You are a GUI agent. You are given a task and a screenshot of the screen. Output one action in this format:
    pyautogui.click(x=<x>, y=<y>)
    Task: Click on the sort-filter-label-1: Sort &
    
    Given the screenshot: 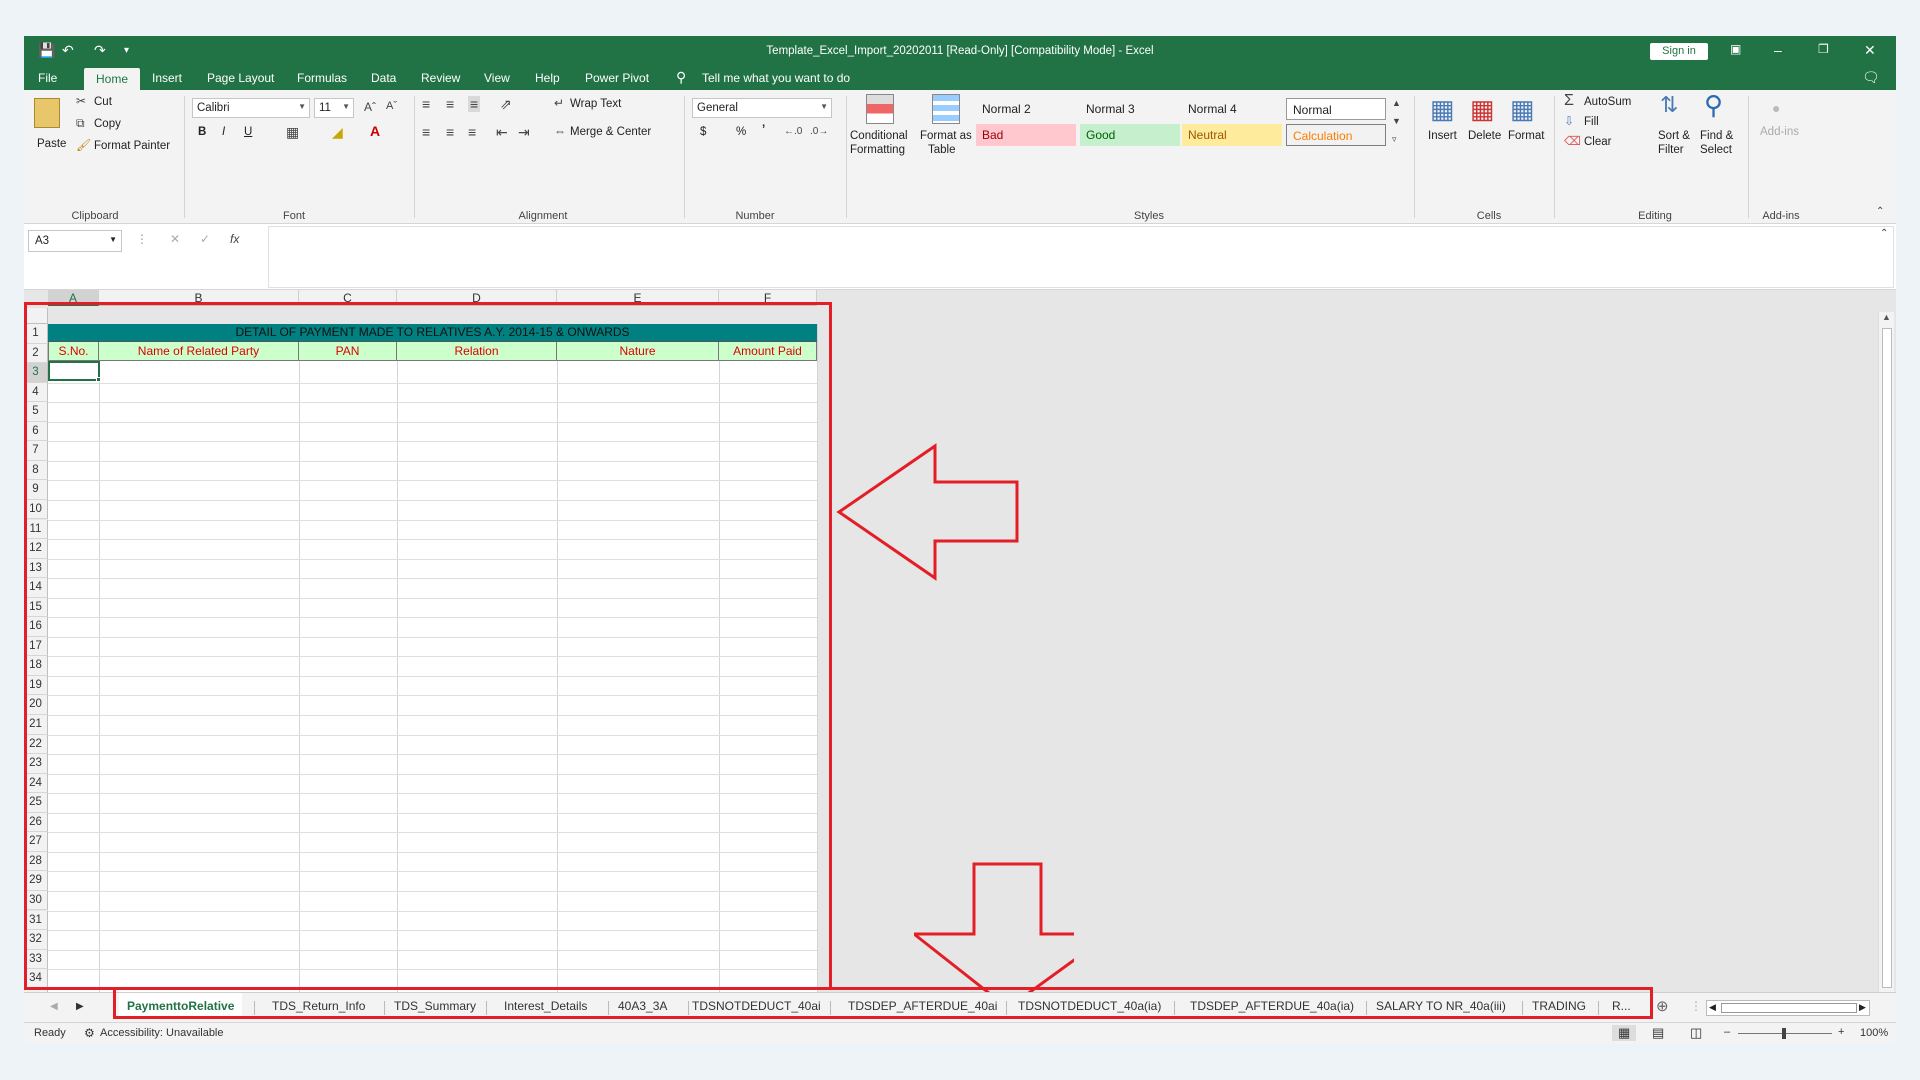 What is the action you would take?
    pyautogui.click(x=1674, y=136)
    